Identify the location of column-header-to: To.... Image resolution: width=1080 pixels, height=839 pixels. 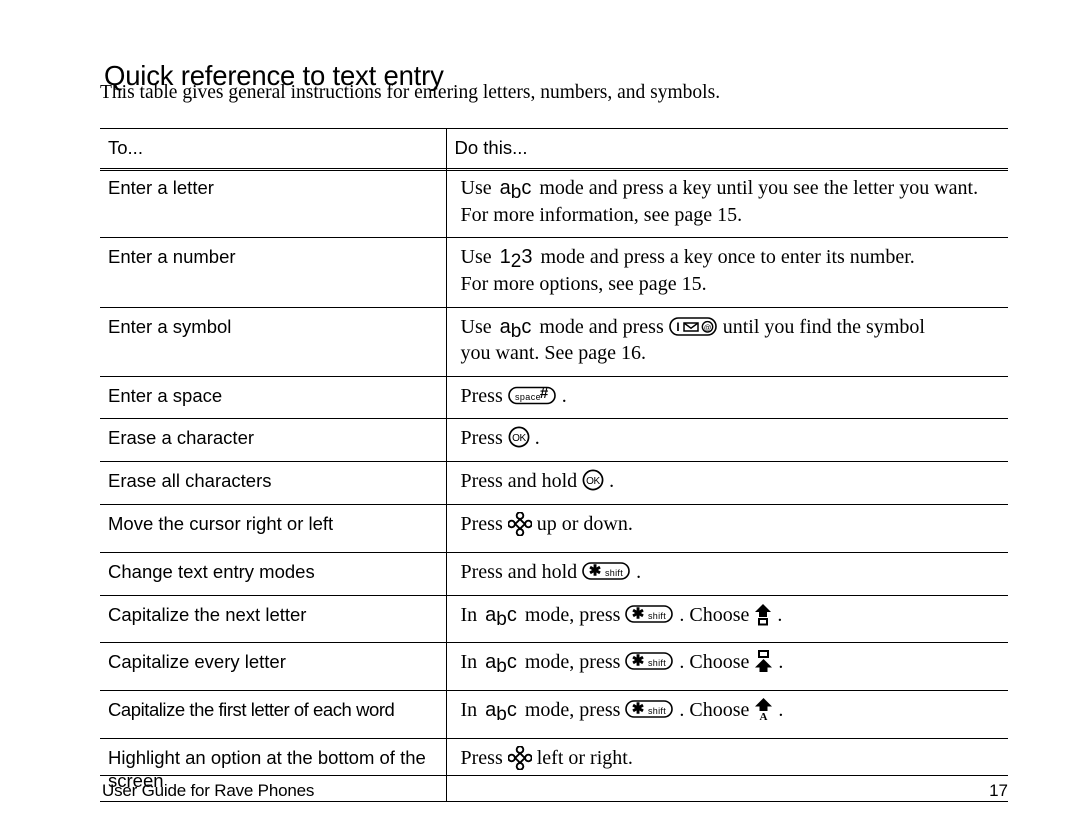
(125, 147).